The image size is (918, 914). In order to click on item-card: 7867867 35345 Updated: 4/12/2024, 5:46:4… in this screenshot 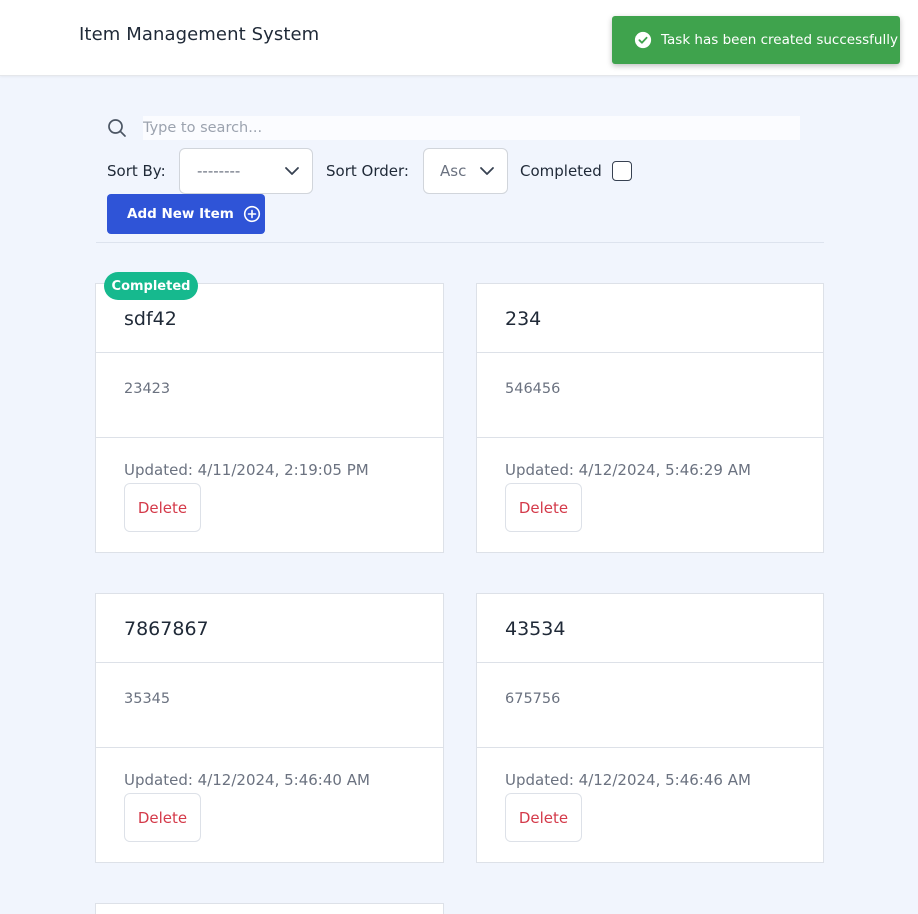, I will do `click(269, 728)`.